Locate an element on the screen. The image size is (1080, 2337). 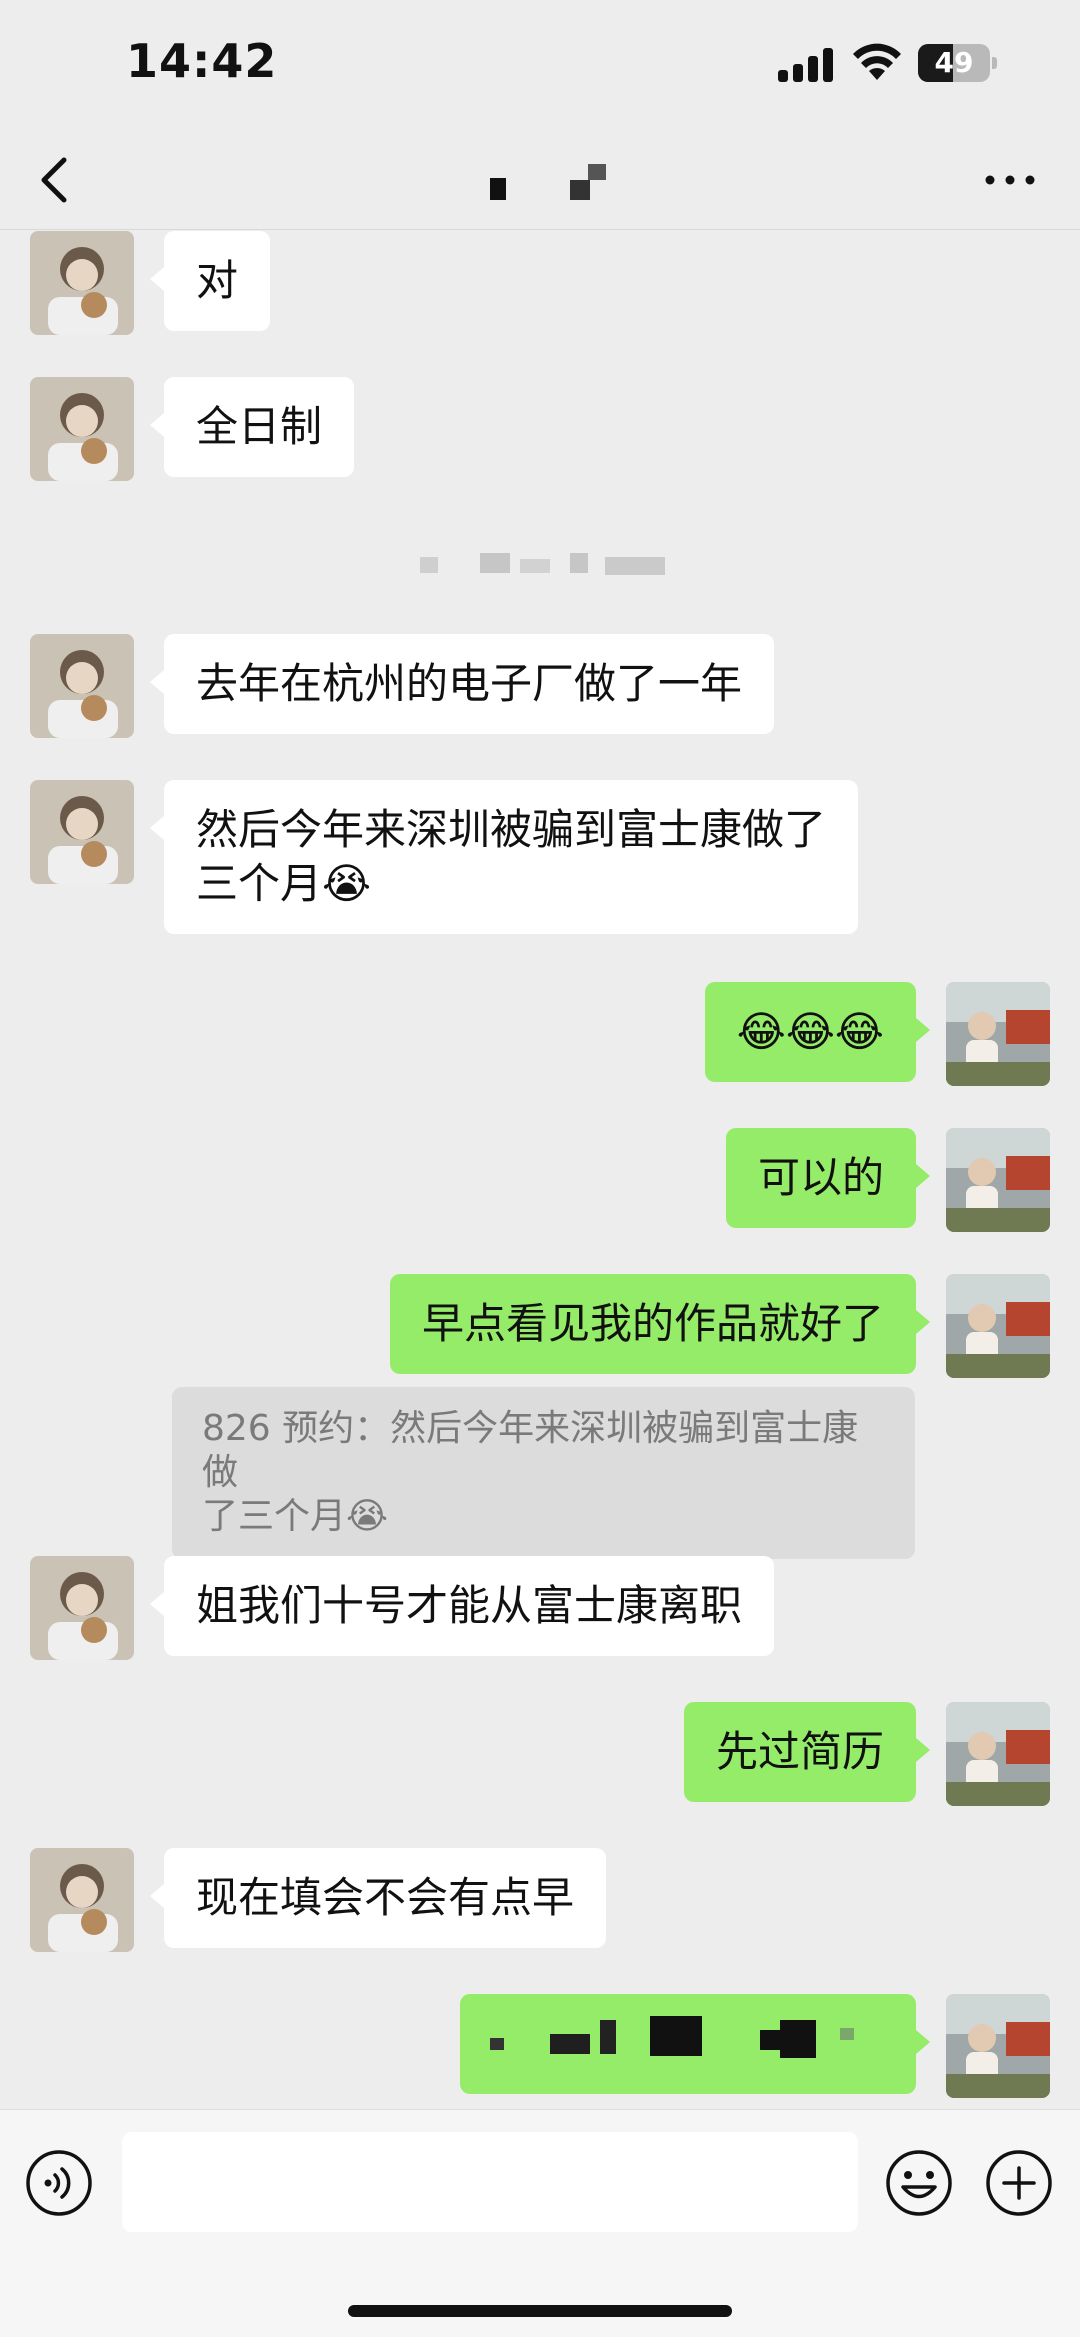
battery-icon: 49 is located at coordinates (958, 63).